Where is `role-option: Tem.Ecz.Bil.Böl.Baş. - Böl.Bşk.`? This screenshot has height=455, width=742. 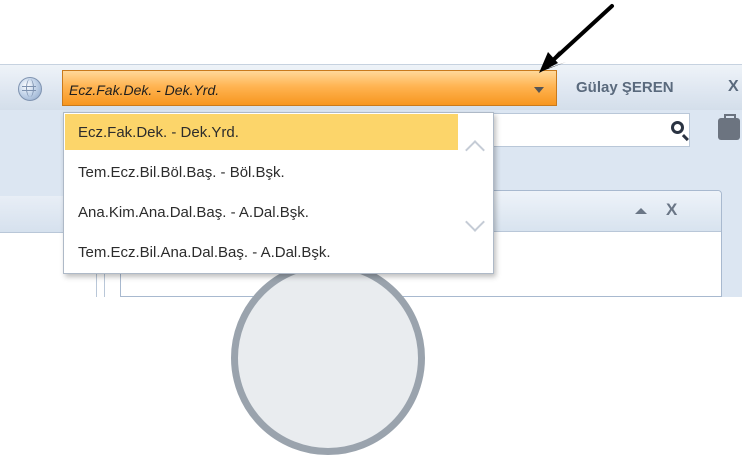 role-option: Tem.Ecz.Bil.Böl.Baş. - Böl.Bşk. is located at coordinates (261, 172).